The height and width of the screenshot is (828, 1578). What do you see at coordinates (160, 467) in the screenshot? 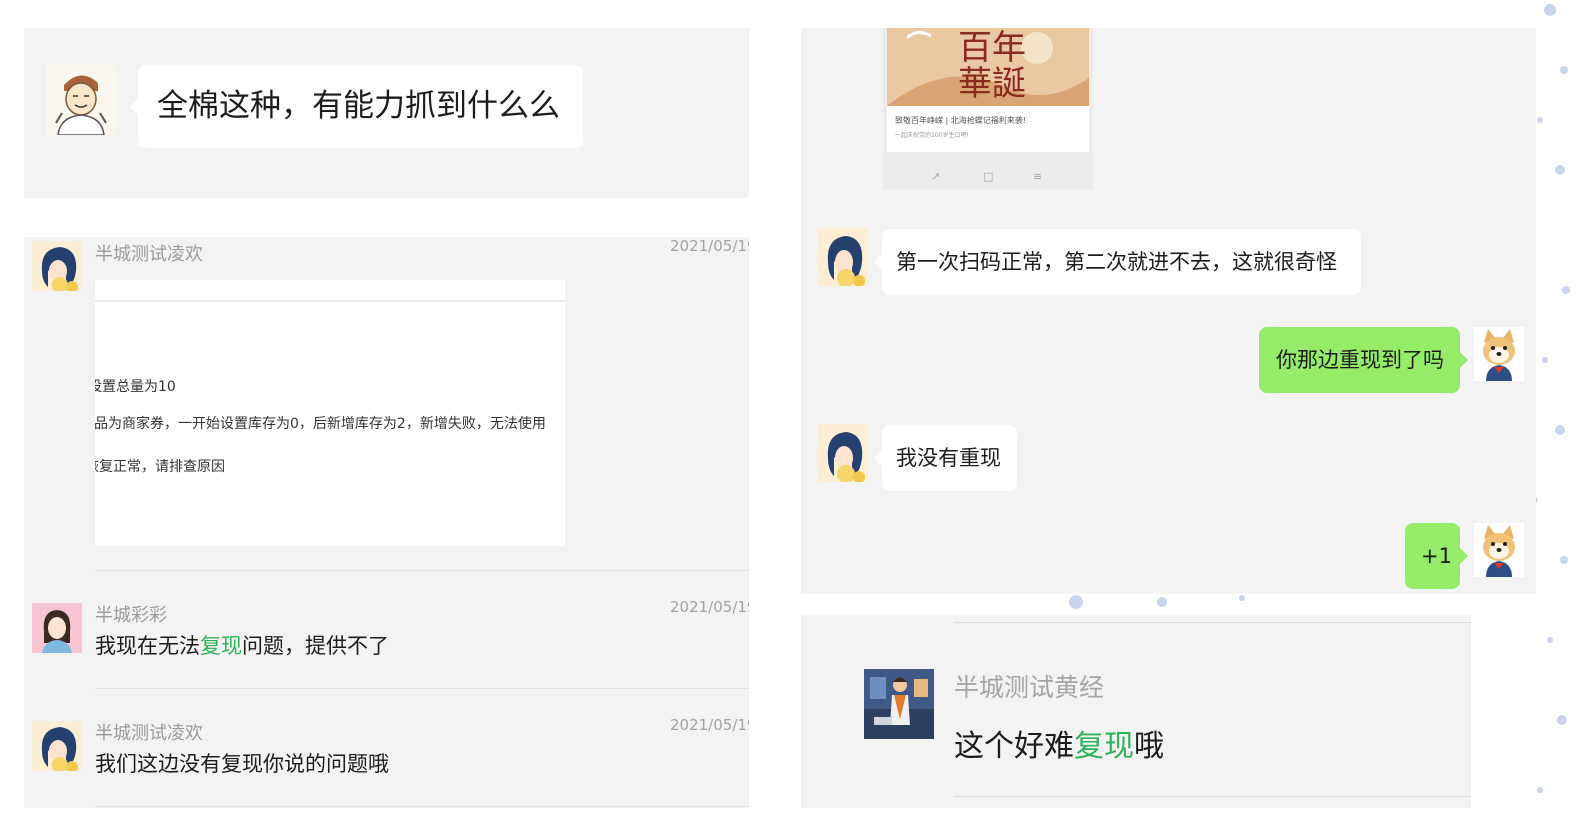
I see `attachment-text-line: 恢复正常，请排查原因` at bounding box center [160, 467].